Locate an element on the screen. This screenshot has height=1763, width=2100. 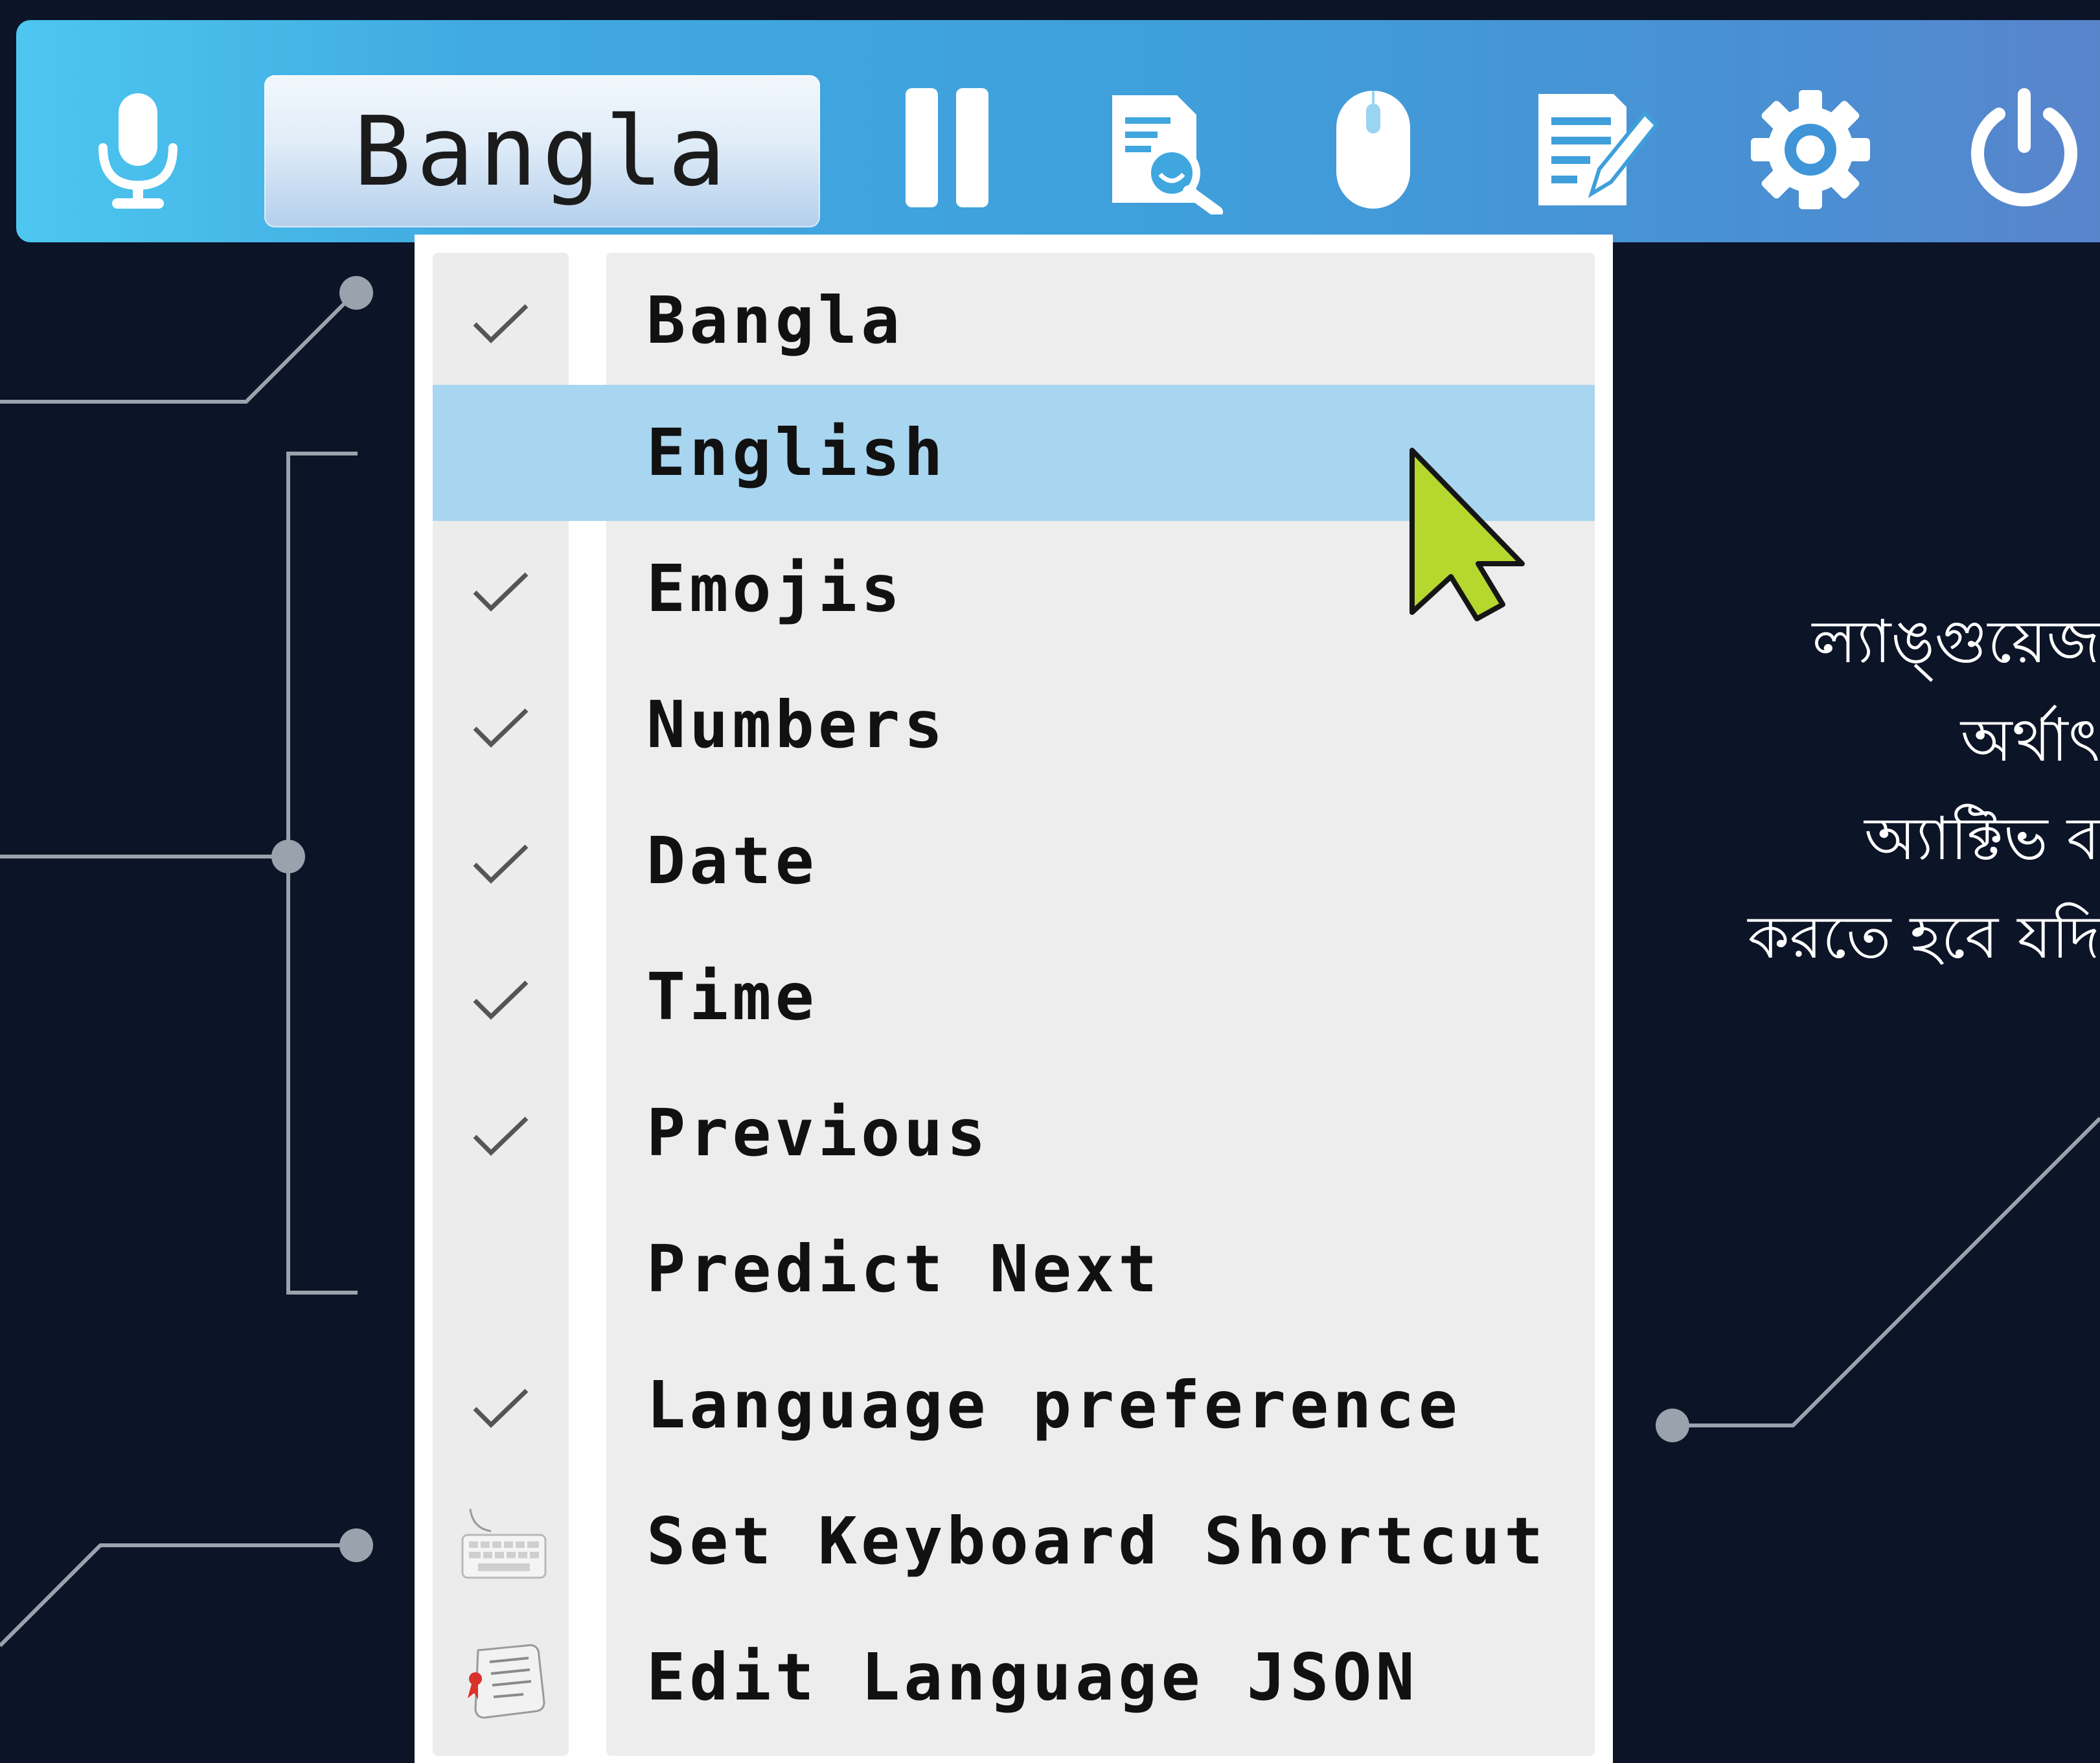
menu-item-predict-next: Predict Next is located at coordinates (1014, 1269).